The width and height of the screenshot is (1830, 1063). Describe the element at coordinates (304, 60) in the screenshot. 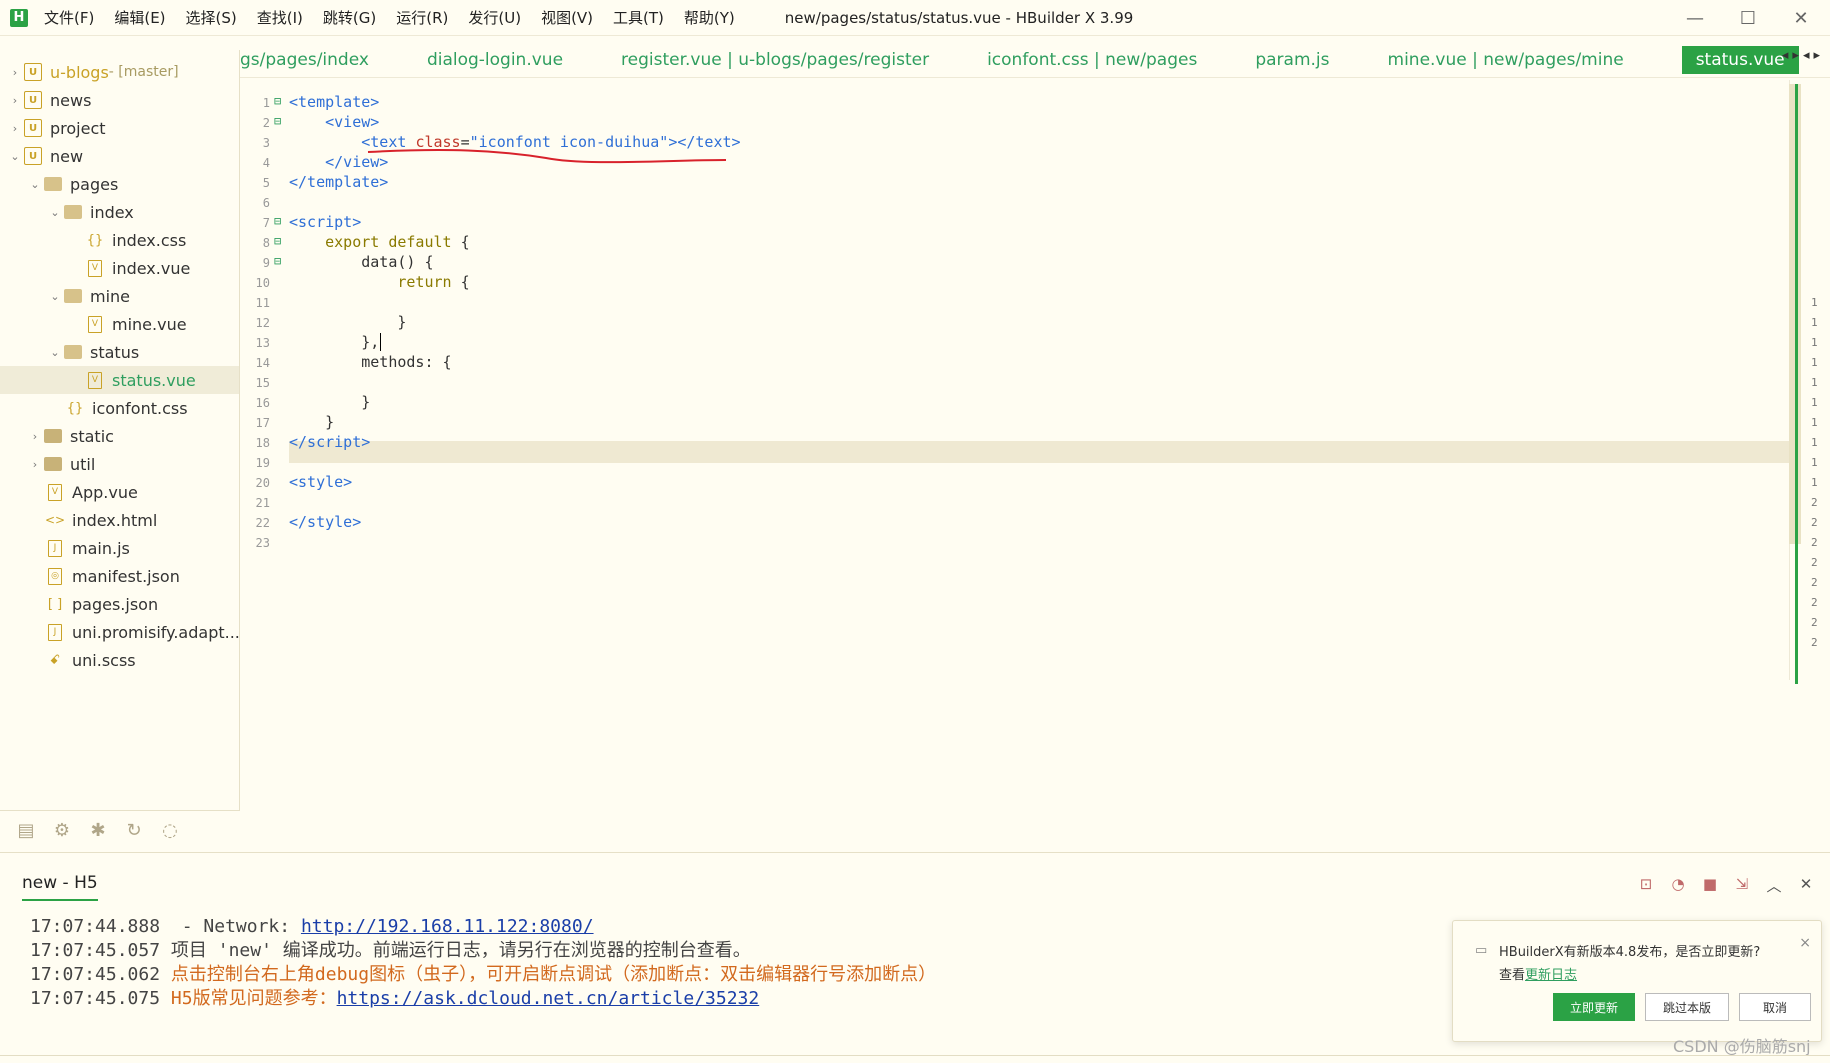

I see `tab-index: gs/pages/index` at that location.